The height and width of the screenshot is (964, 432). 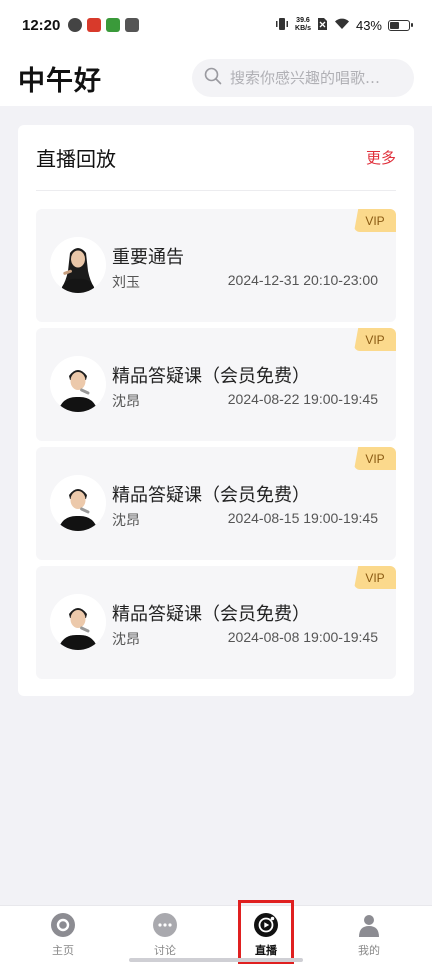 What do you see at coordinates (302, 399) in the screenshot?
I see `replay-time: 2024-08-22 19:00-19:45` at bounding box center [302, 399].